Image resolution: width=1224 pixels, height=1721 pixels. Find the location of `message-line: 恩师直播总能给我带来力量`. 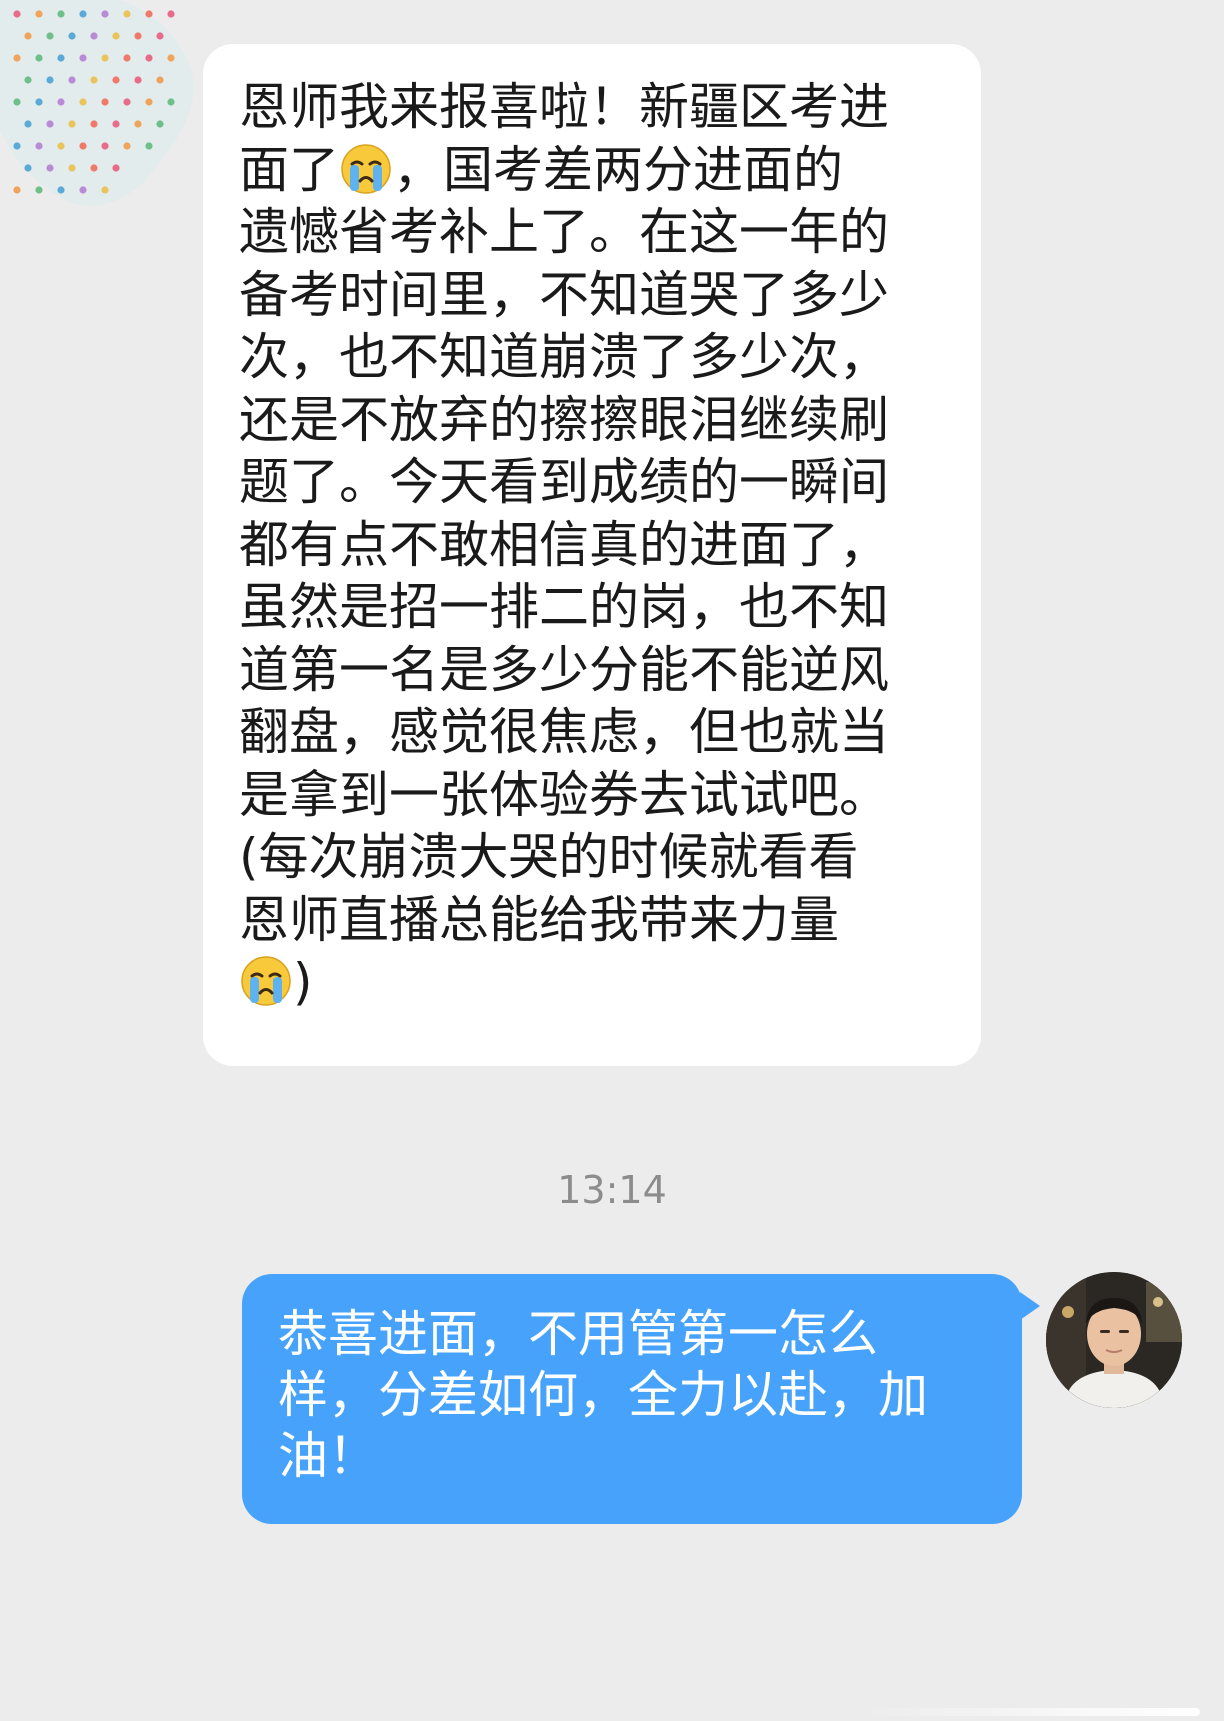

message-line: 恩师直播总能给我带来力量 is located at coordinates (539, 919).